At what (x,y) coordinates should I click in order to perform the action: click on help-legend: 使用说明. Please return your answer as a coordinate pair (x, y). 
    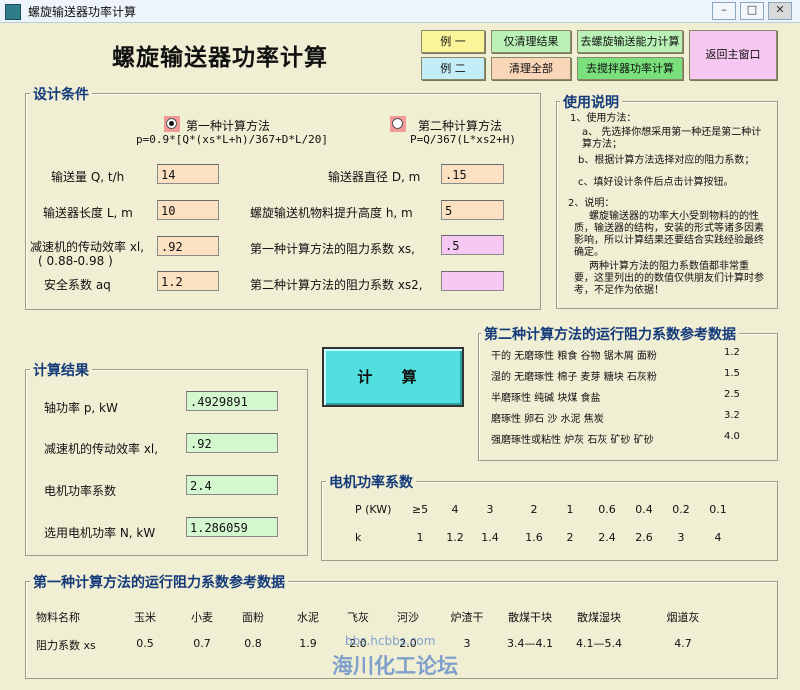
    Looking at the image, I should click on (591, 102).